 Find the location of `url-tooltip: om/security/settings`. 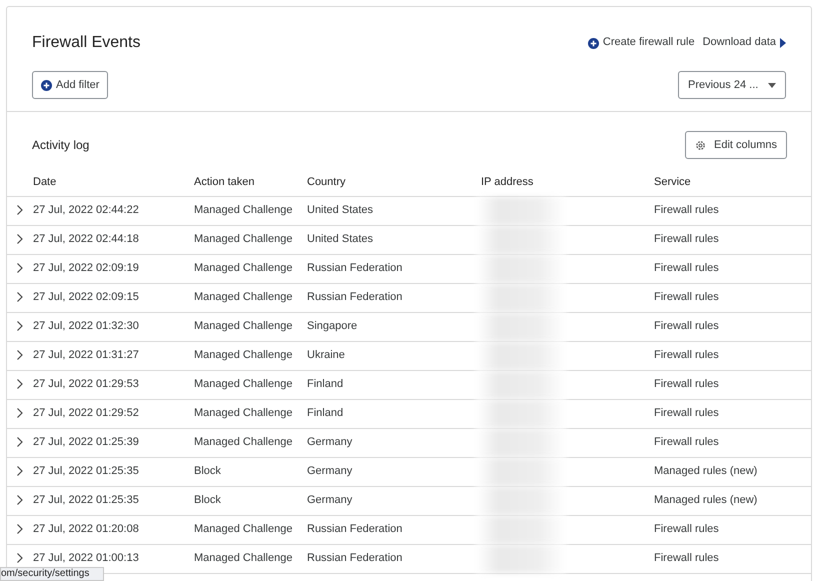

url-tooltip: om/security/settings is located at coordinates (52, 574).